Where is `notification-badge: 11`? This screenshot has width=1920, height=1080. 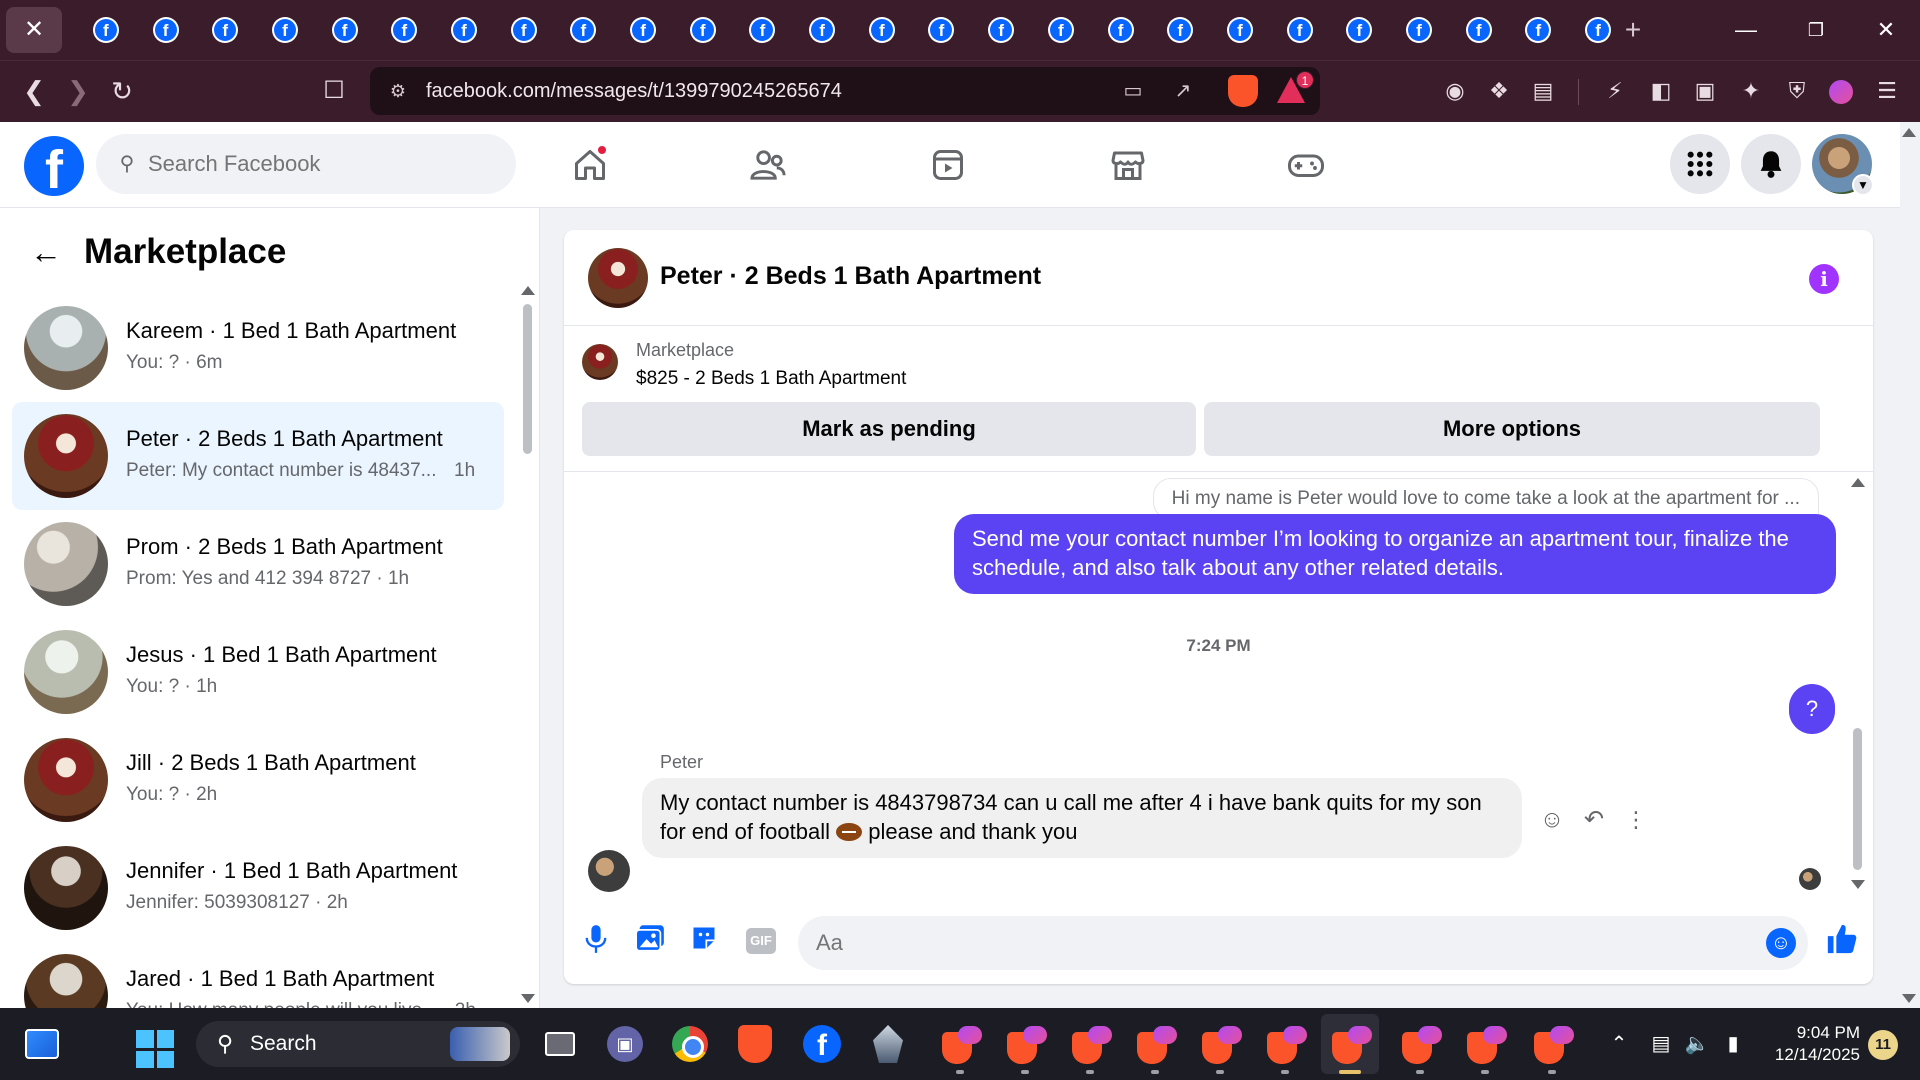 notification-badge: 11 is located at coordinates (1883, 1045).